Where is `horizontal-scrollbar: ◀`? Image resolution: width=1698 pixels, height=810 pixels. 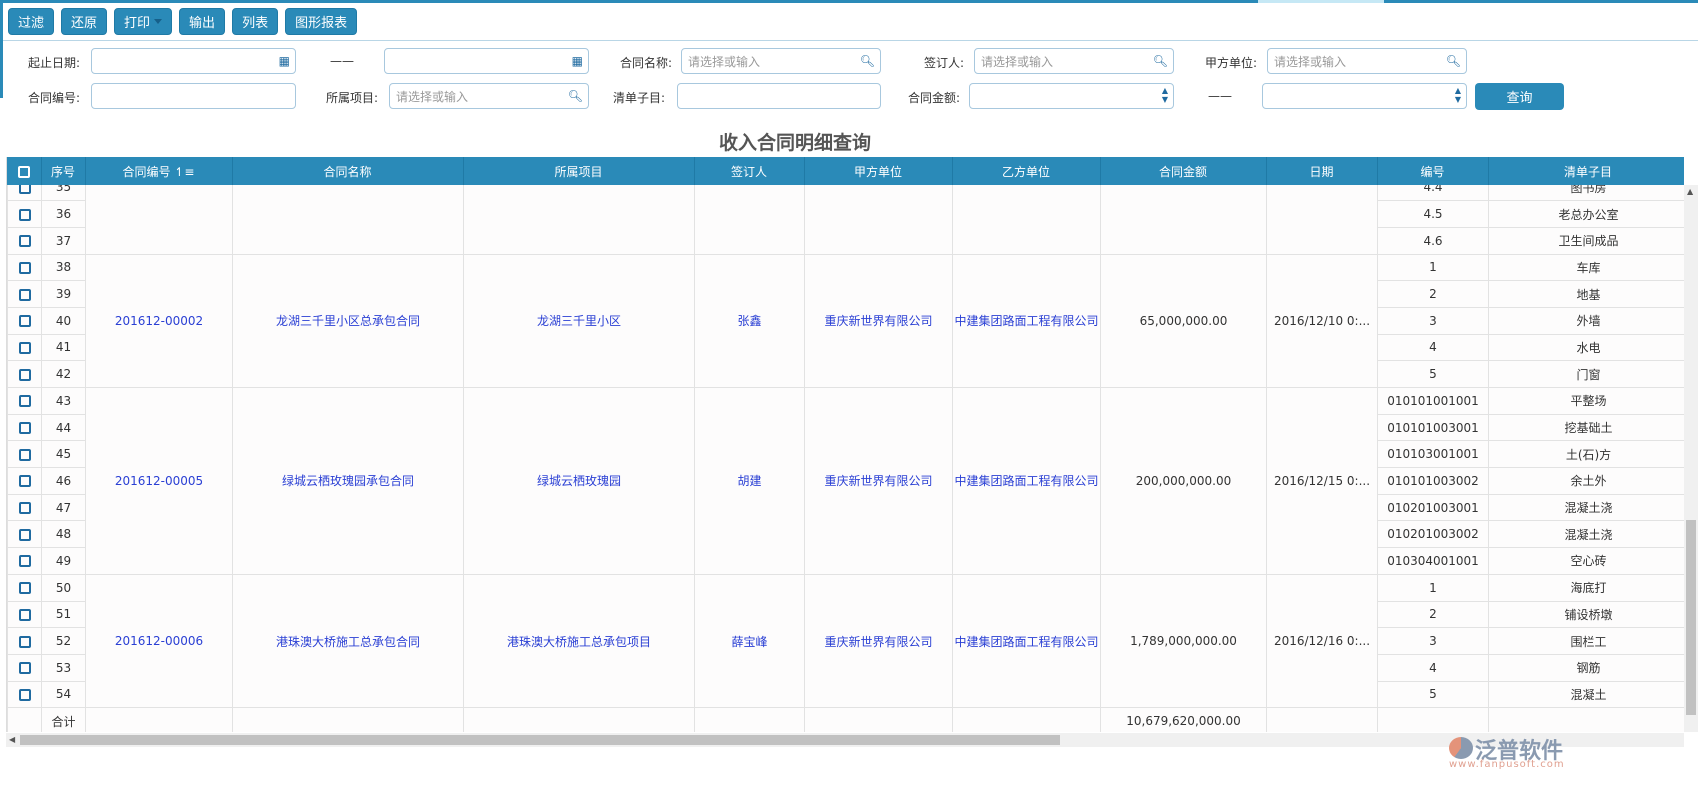
horizontal-scrollbar: ◀ is located at coordinates (845, 740).